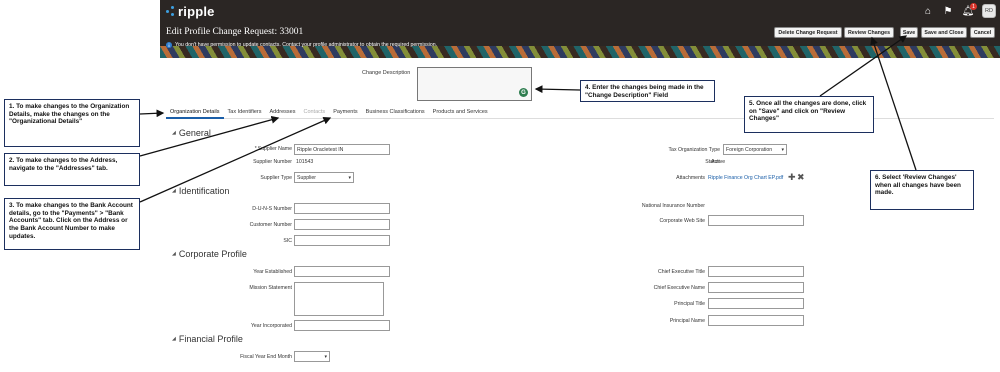  I want to click on top-bar: ripple ⌂ ⚑ 🔔︎ 1 RD, so click(580, 11).